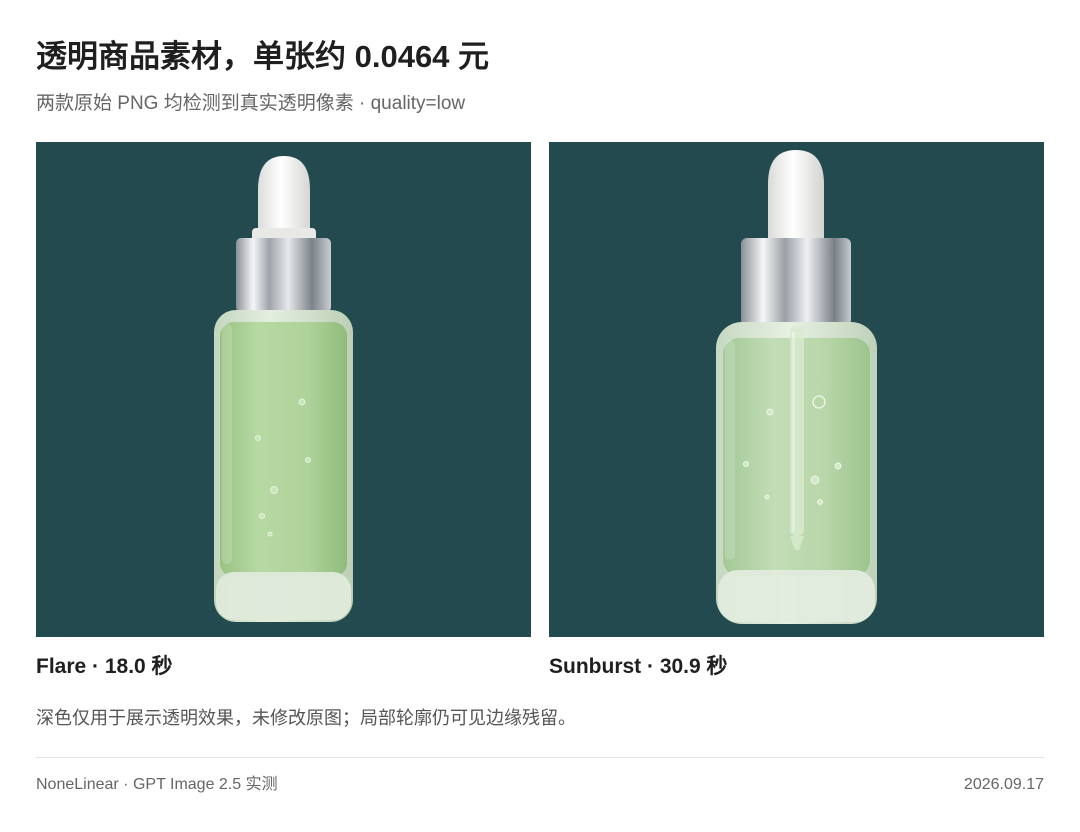  Describe the element at coordinates (263, 56) in the screenshot. I see `page-title: 透明商品素材，单张约 0.0464 元` at that location.